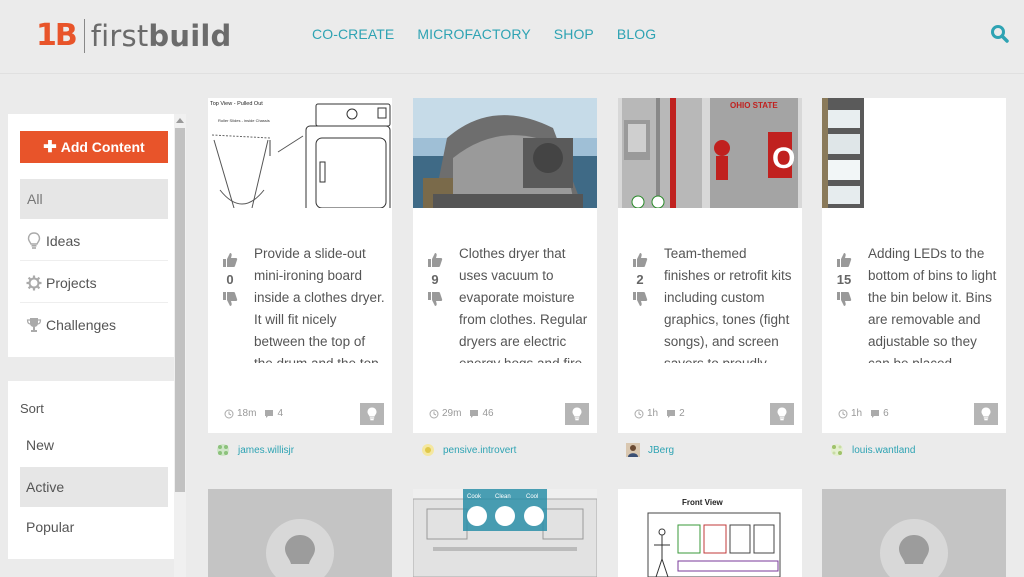 This screenshot has width=1024, height=577. What do you see at coordinates (190, 36) in the screenshot?
I see `logo-word-build: build` at bounding box center [190, 36].